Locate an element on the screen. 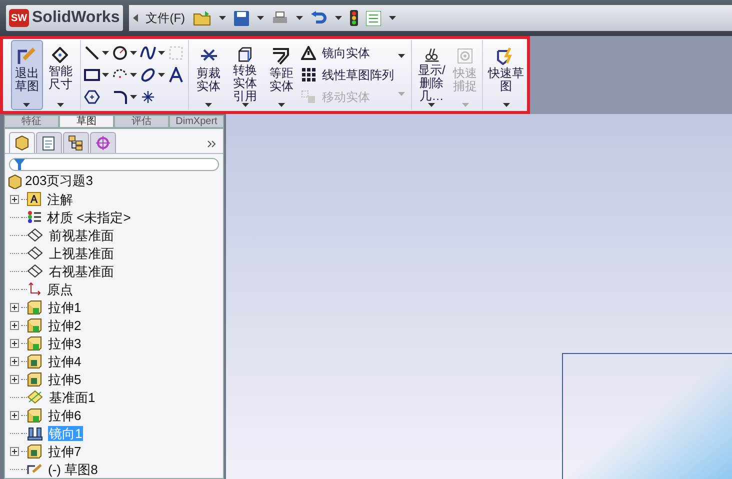  tree-item: 拉伸6 is located at coordinates (64, 415).